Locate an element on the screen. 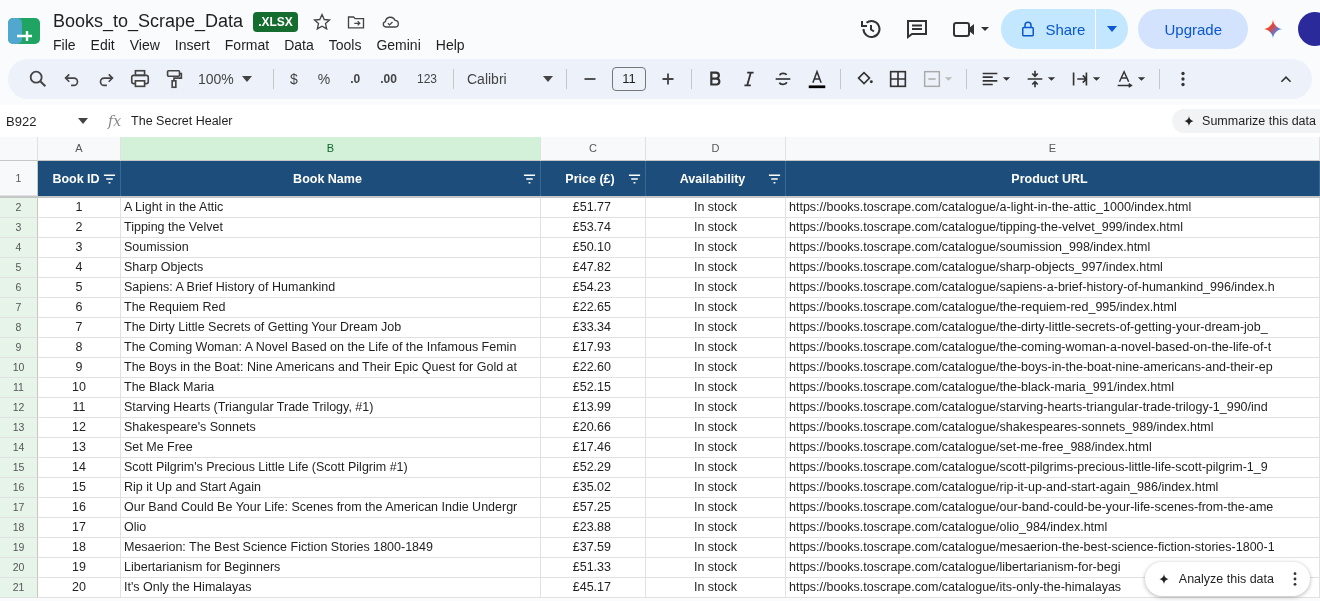 This screenshot has height=601, width=1320. table-cell: https://books.toscrape.com/catalogue/a-light-in-the-attic_1000/index.html is located at coordinates (1053, 208).